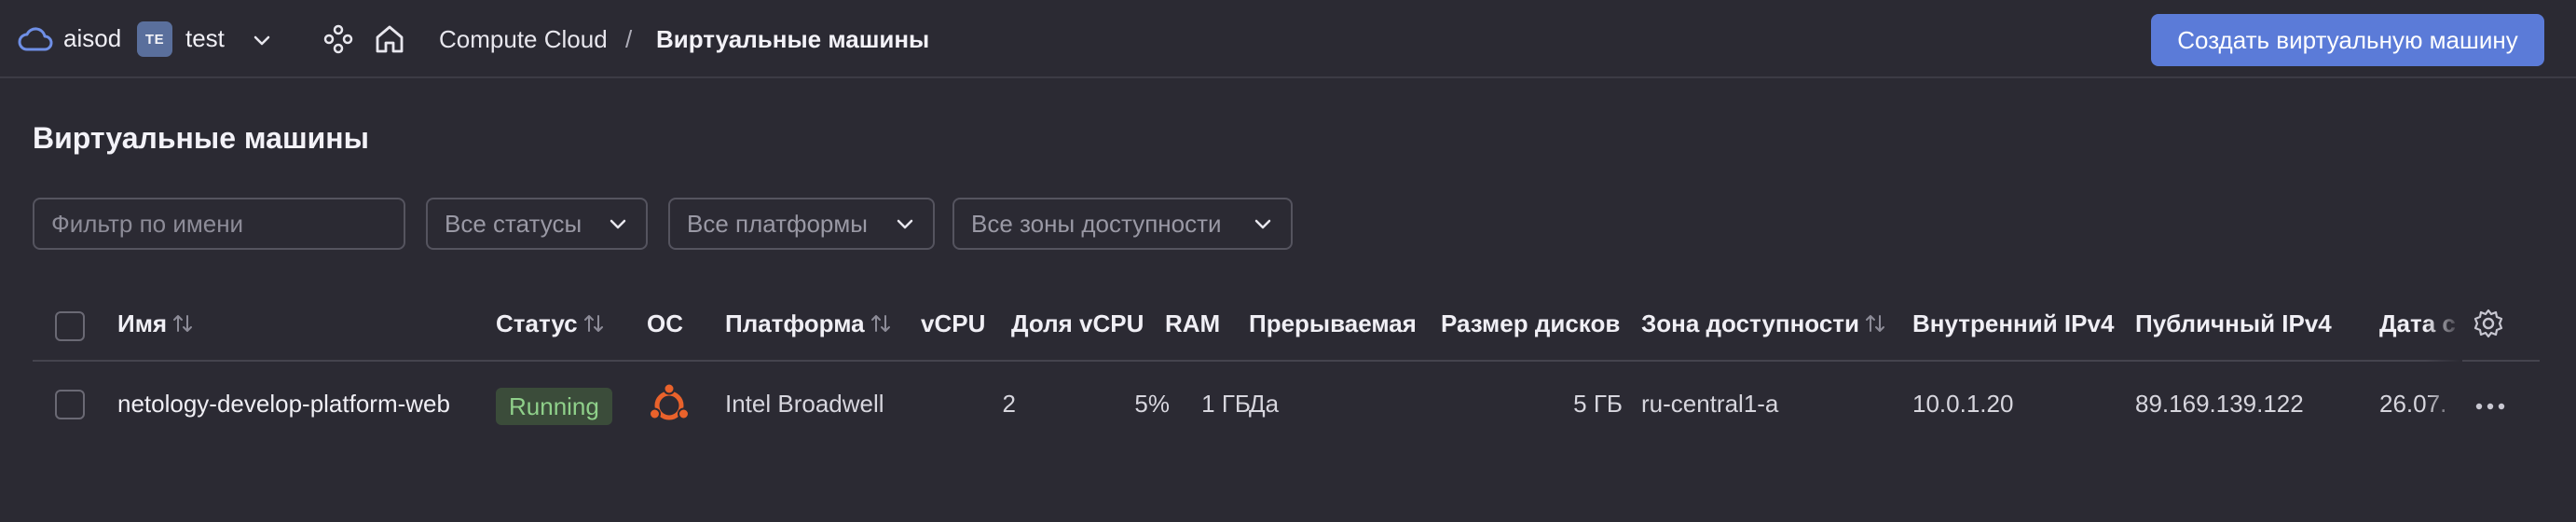 This screenshot has height=522, width=2576. I want to click on zone-select: Все зоны доступности, so click(1122, 224).